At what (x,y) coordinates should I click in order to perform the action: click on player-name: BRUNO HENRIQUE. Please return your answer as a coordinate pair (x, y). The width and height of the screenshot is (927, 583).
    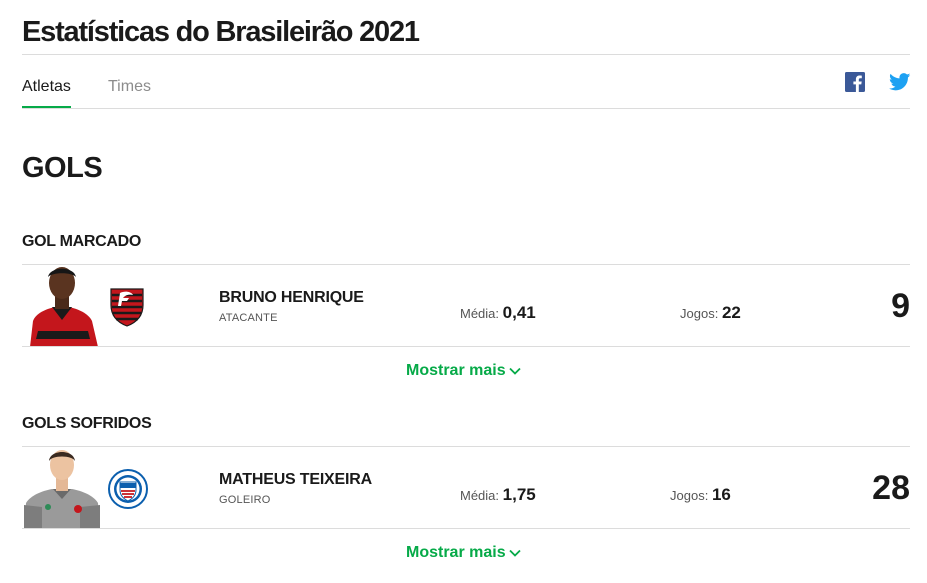
    Looking at the image, I should click on (291, 298).